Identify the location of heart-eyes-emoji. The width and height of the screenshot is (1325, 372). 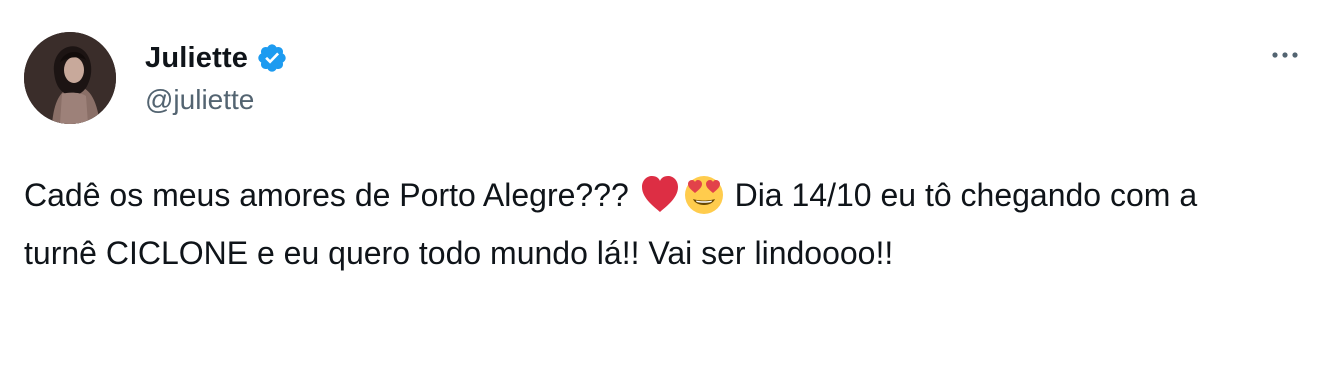
(704, 194).